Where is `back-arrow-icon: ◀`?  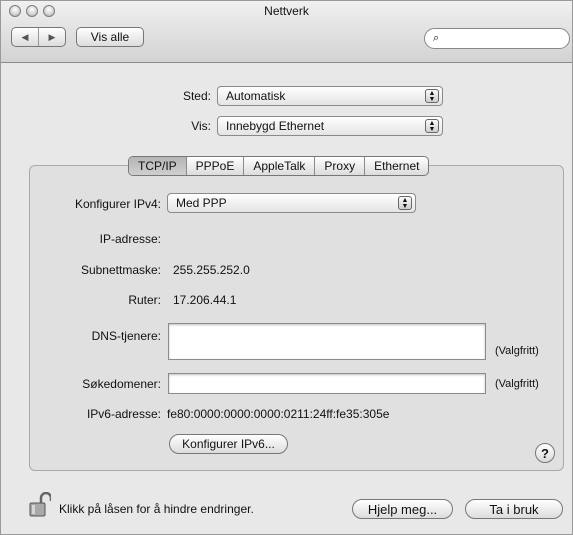
back-arrow-icon: ◀ is located at coordinates (25, 37).